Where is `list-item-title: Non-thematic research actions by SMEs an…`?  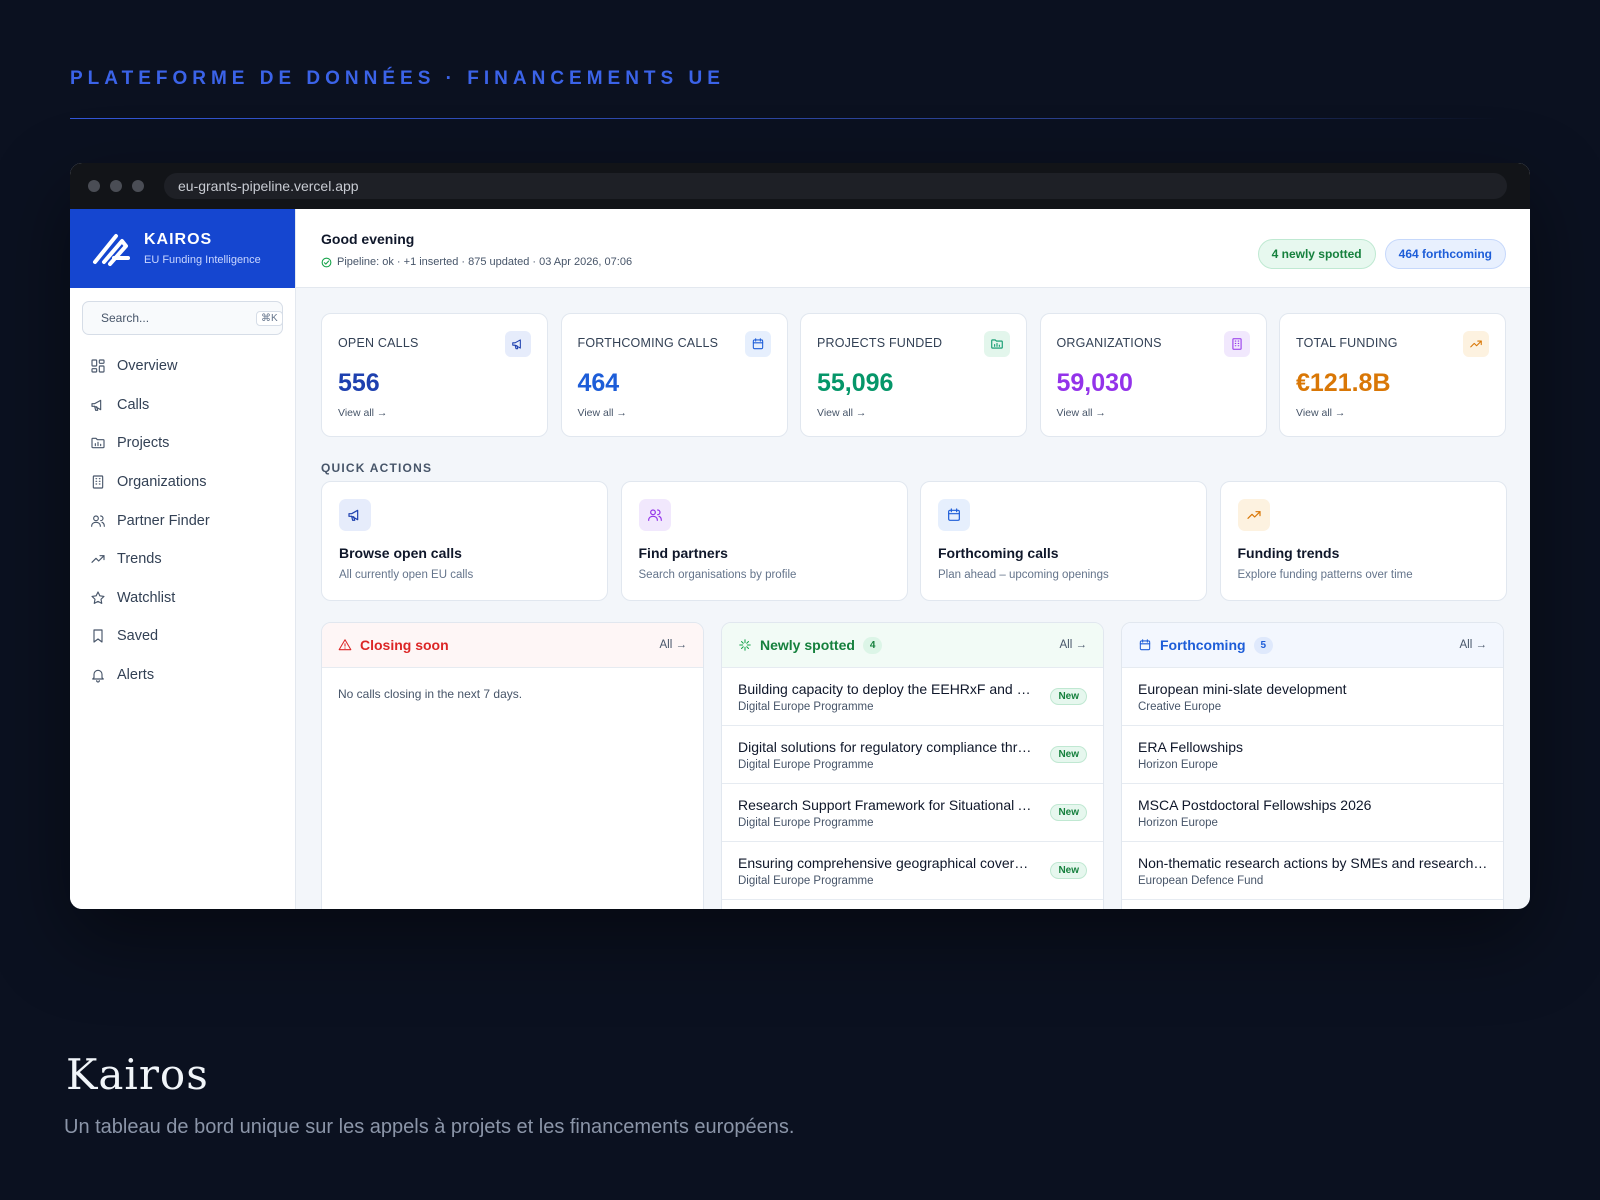
list-item-title: Non-thematic research actions by SMEs an… is located at coordinates (1313, 863).